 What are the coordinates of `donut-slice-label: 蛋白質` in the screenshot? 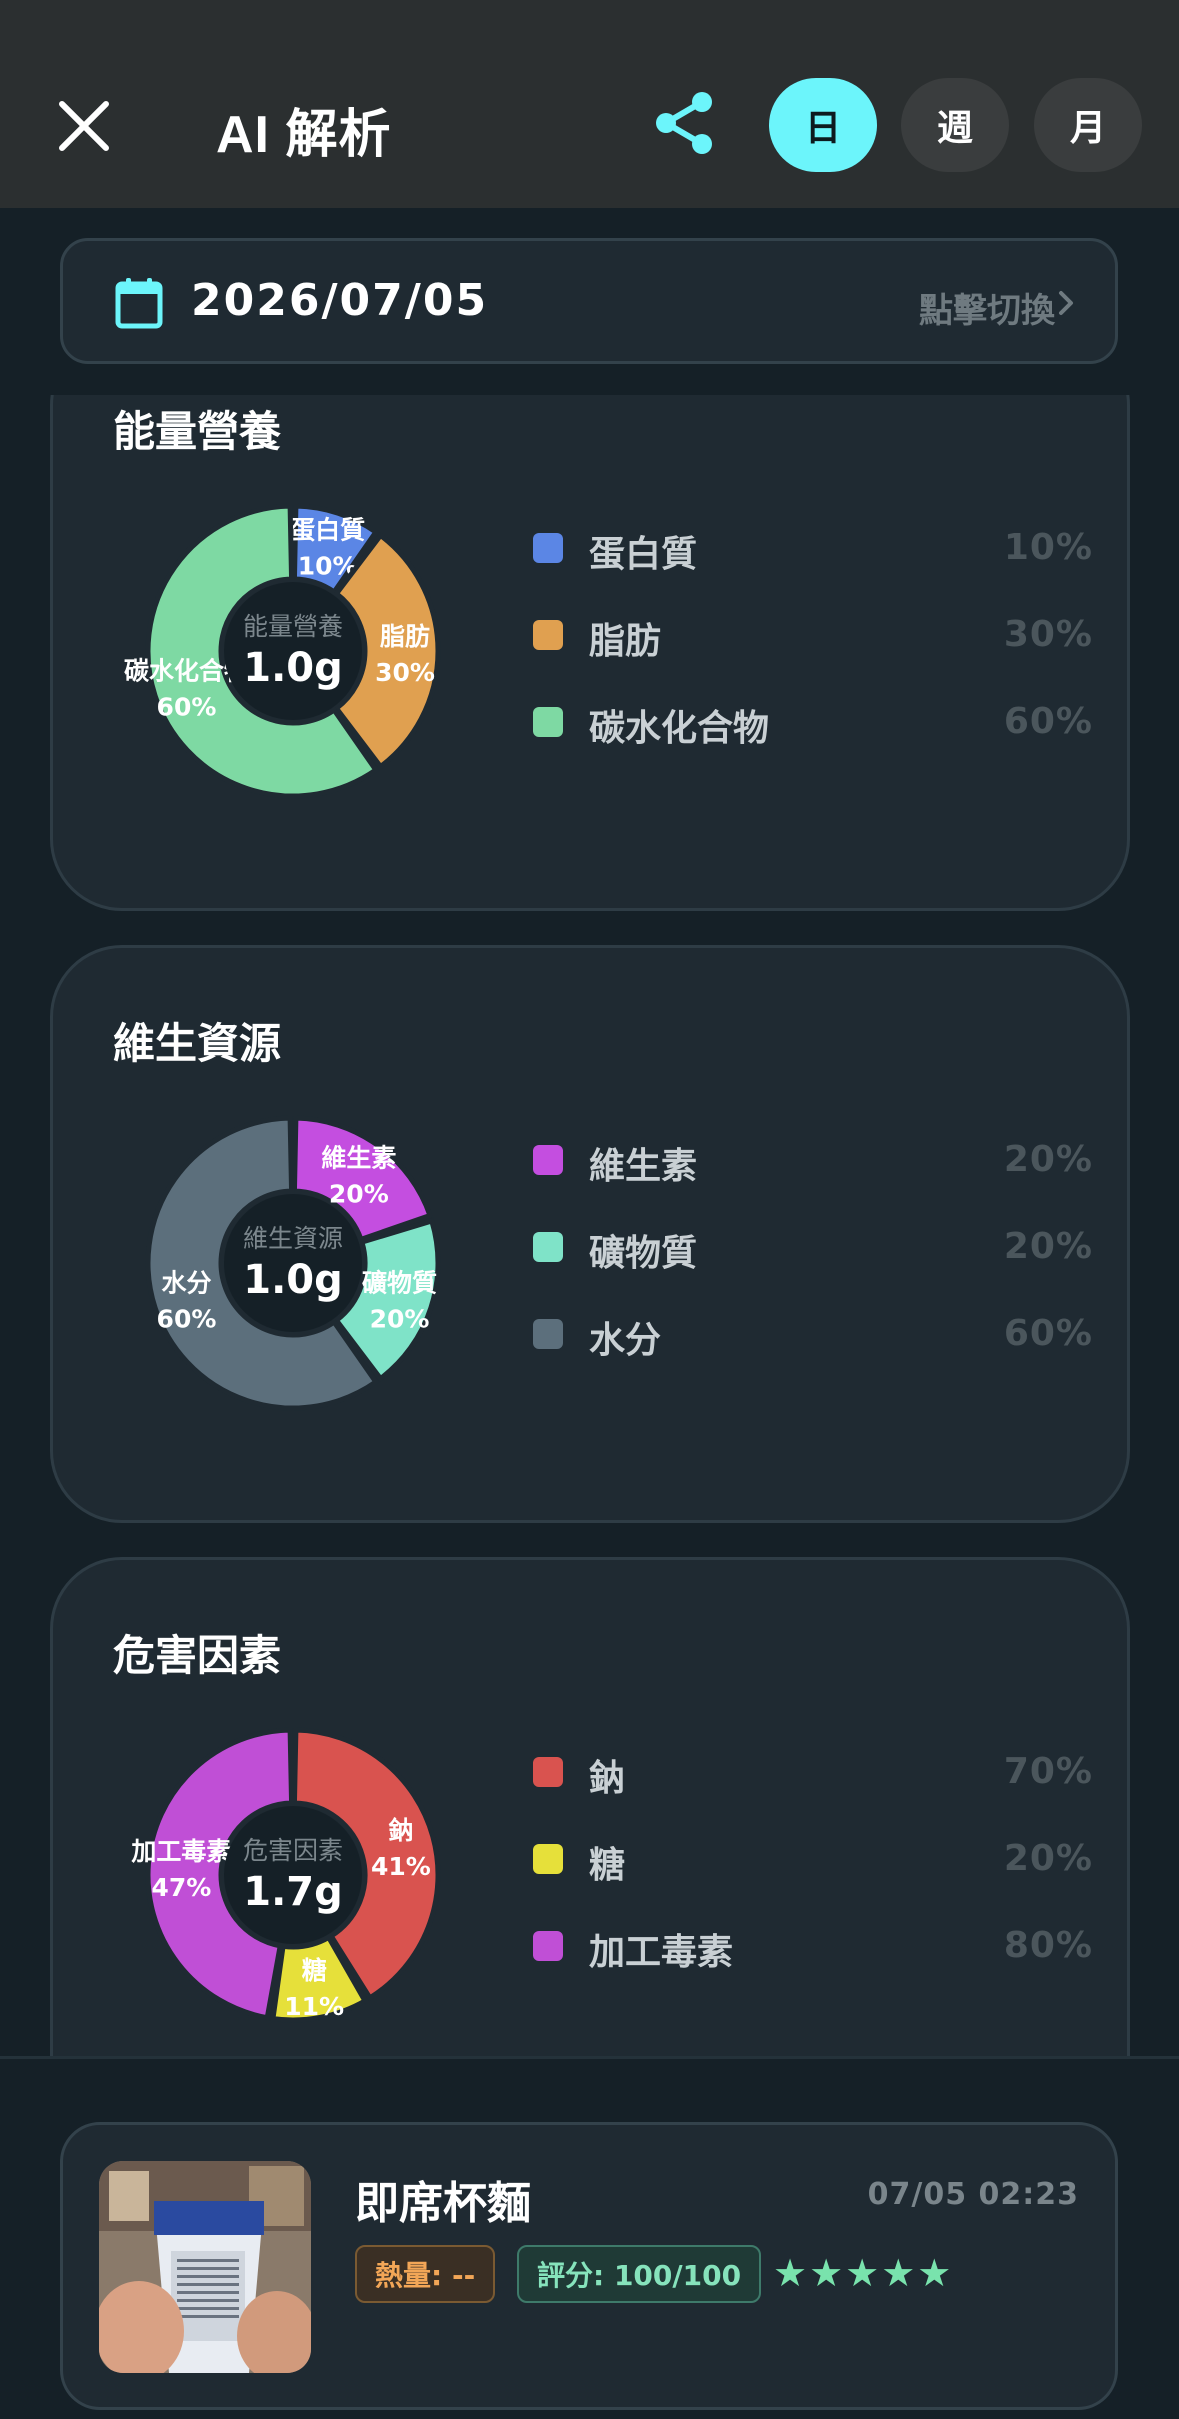 It's located at (327, 529).